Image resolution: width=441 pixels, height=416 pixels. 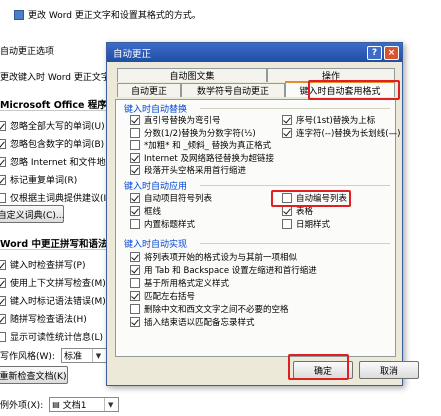 I want to click on office-option-2: 忽略 Internet 和文件地址, so click(x=57, y=161).